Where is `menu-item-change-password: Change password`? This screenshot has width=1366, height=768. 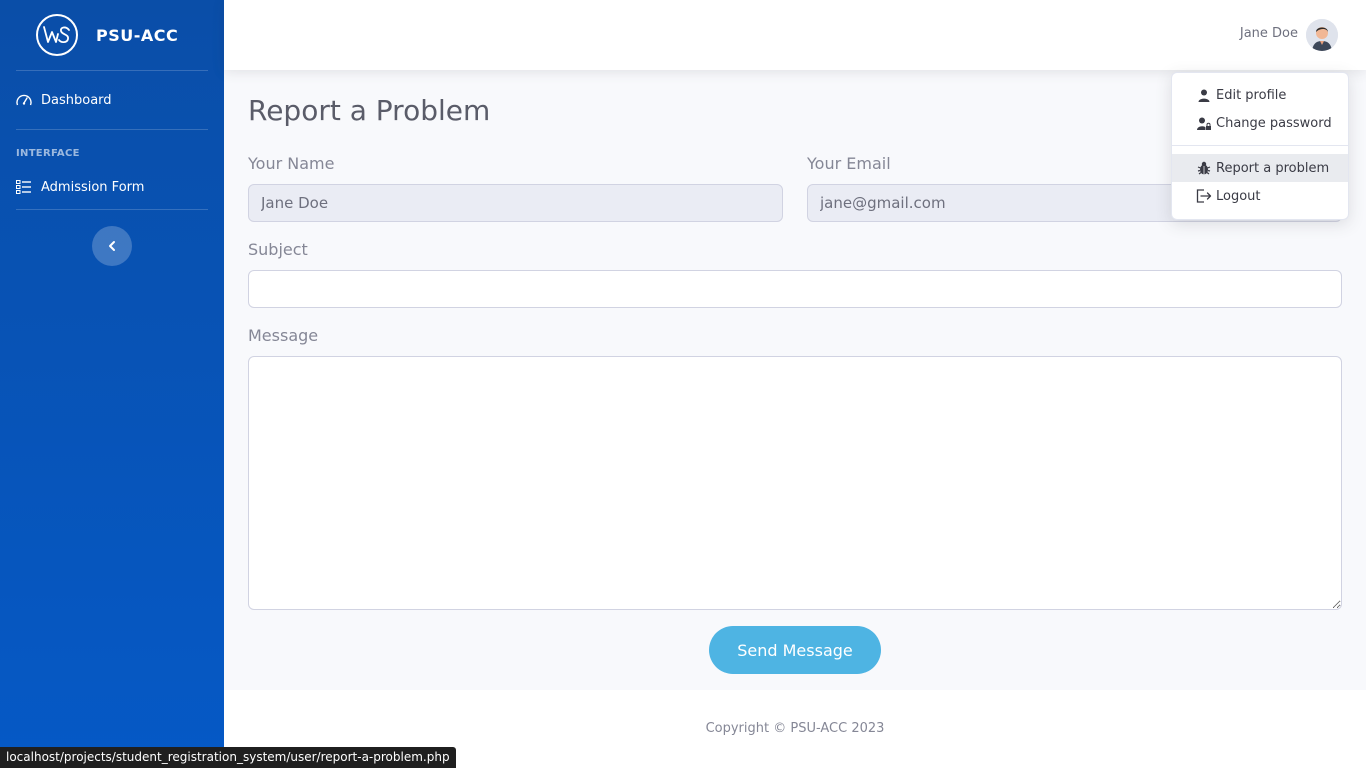
menu-item-change-password: Change password is located at coordinates (1260, 123).